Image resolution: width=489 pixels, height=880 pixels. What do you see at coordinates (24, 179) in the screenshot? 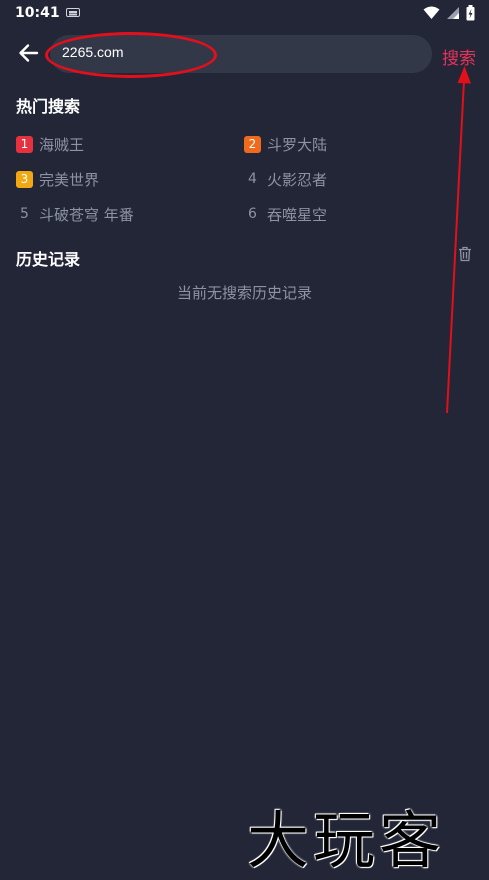
I see `rank-badge: 3` at bounding box center [24, 179].